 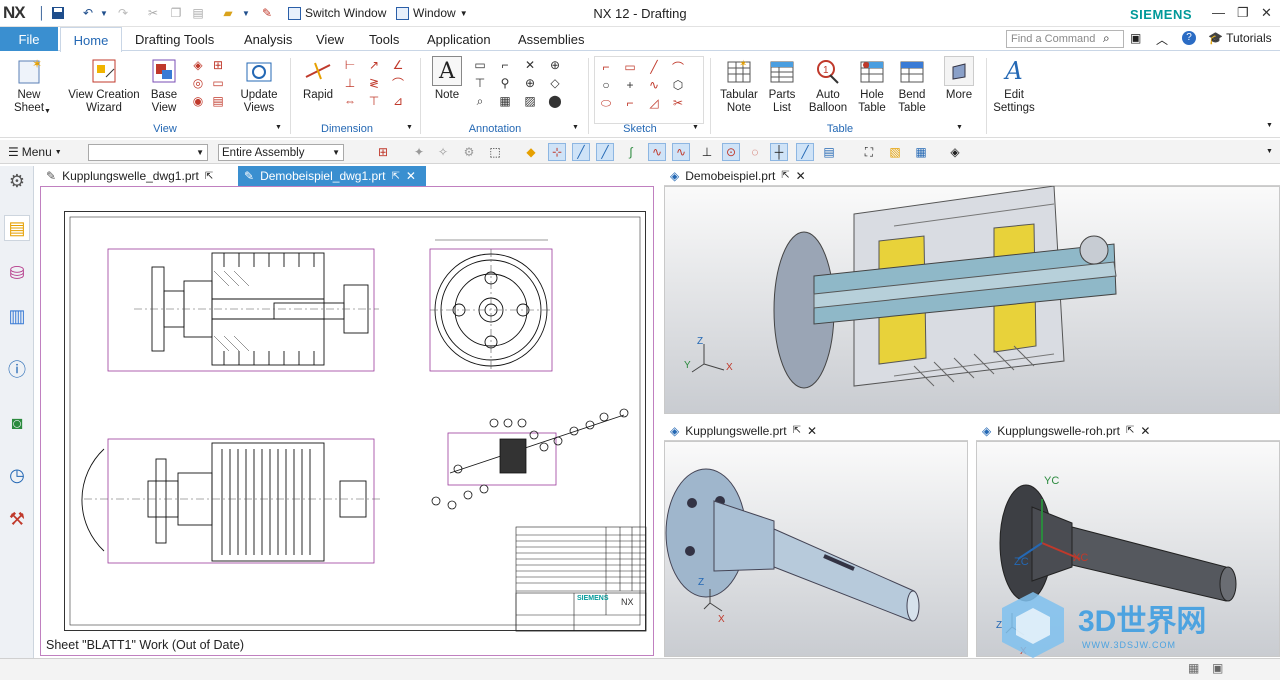 I want to click on tab-file: File, so click(x=29, y=39).